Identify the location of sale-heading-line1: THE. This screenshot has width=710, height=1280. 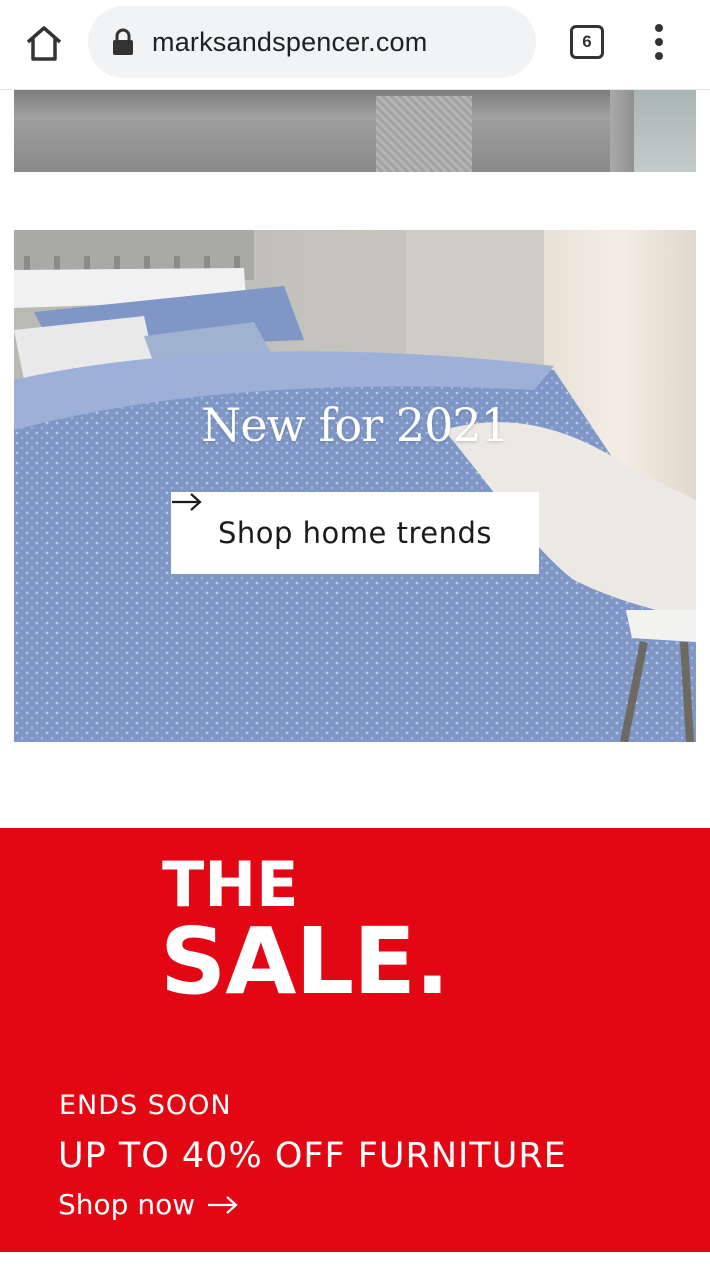
(230, 884).